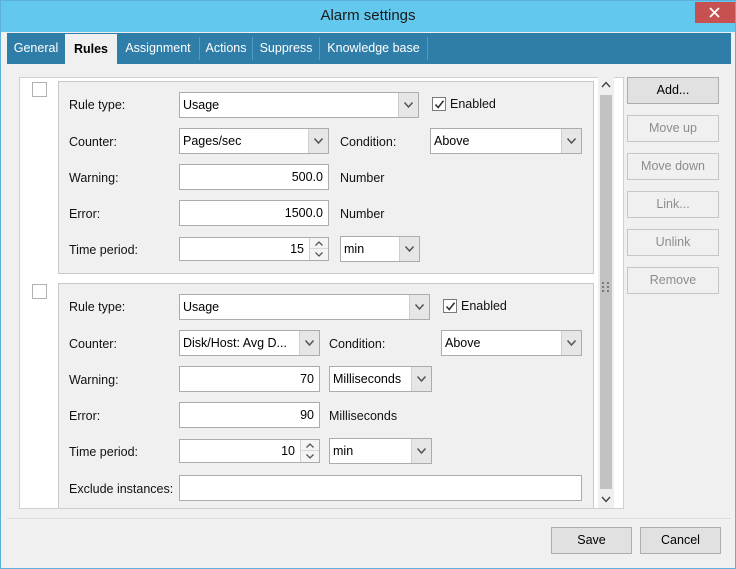 The height and width of the screenshot is (569, 736). I want to click on exclude-instances-label: Exclude instances:, so click(121, 489).